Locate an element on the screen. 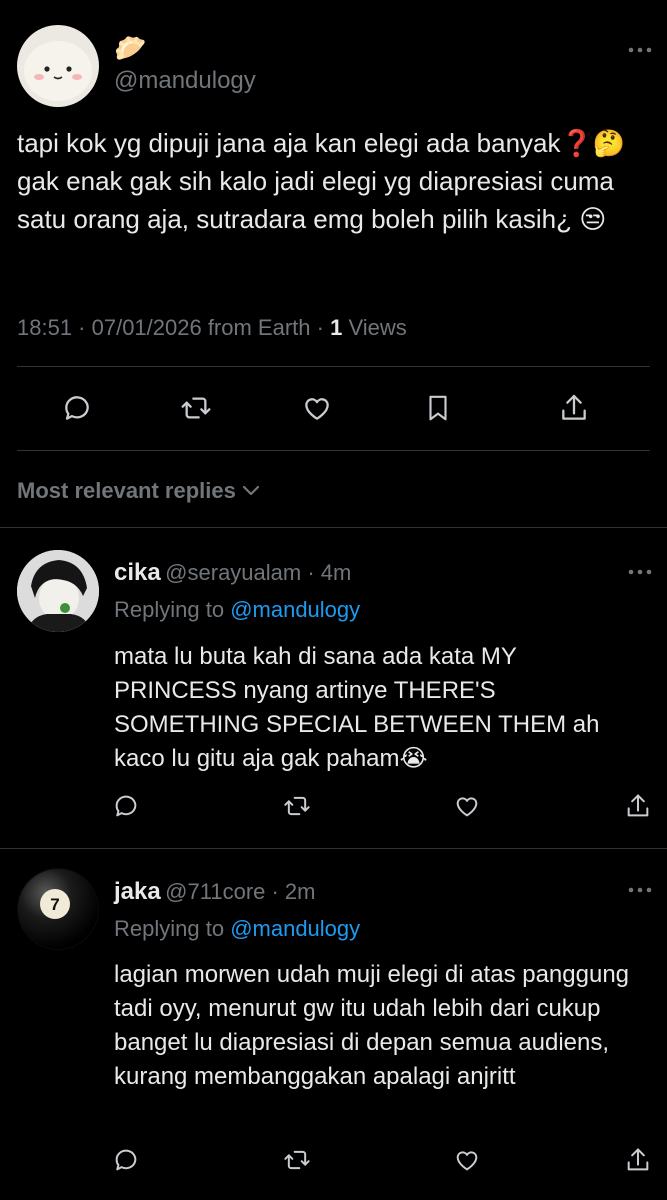 Image resolution: width=667 pixels, height=1200 pixels. author-avatar is located at coordinates (58, 66).